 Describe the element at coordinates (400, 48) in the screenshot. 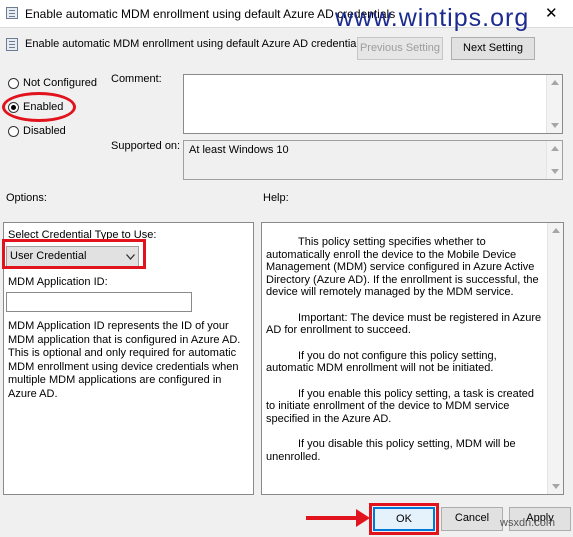

I see `previous-setting-button: Previous Setting` at that location.